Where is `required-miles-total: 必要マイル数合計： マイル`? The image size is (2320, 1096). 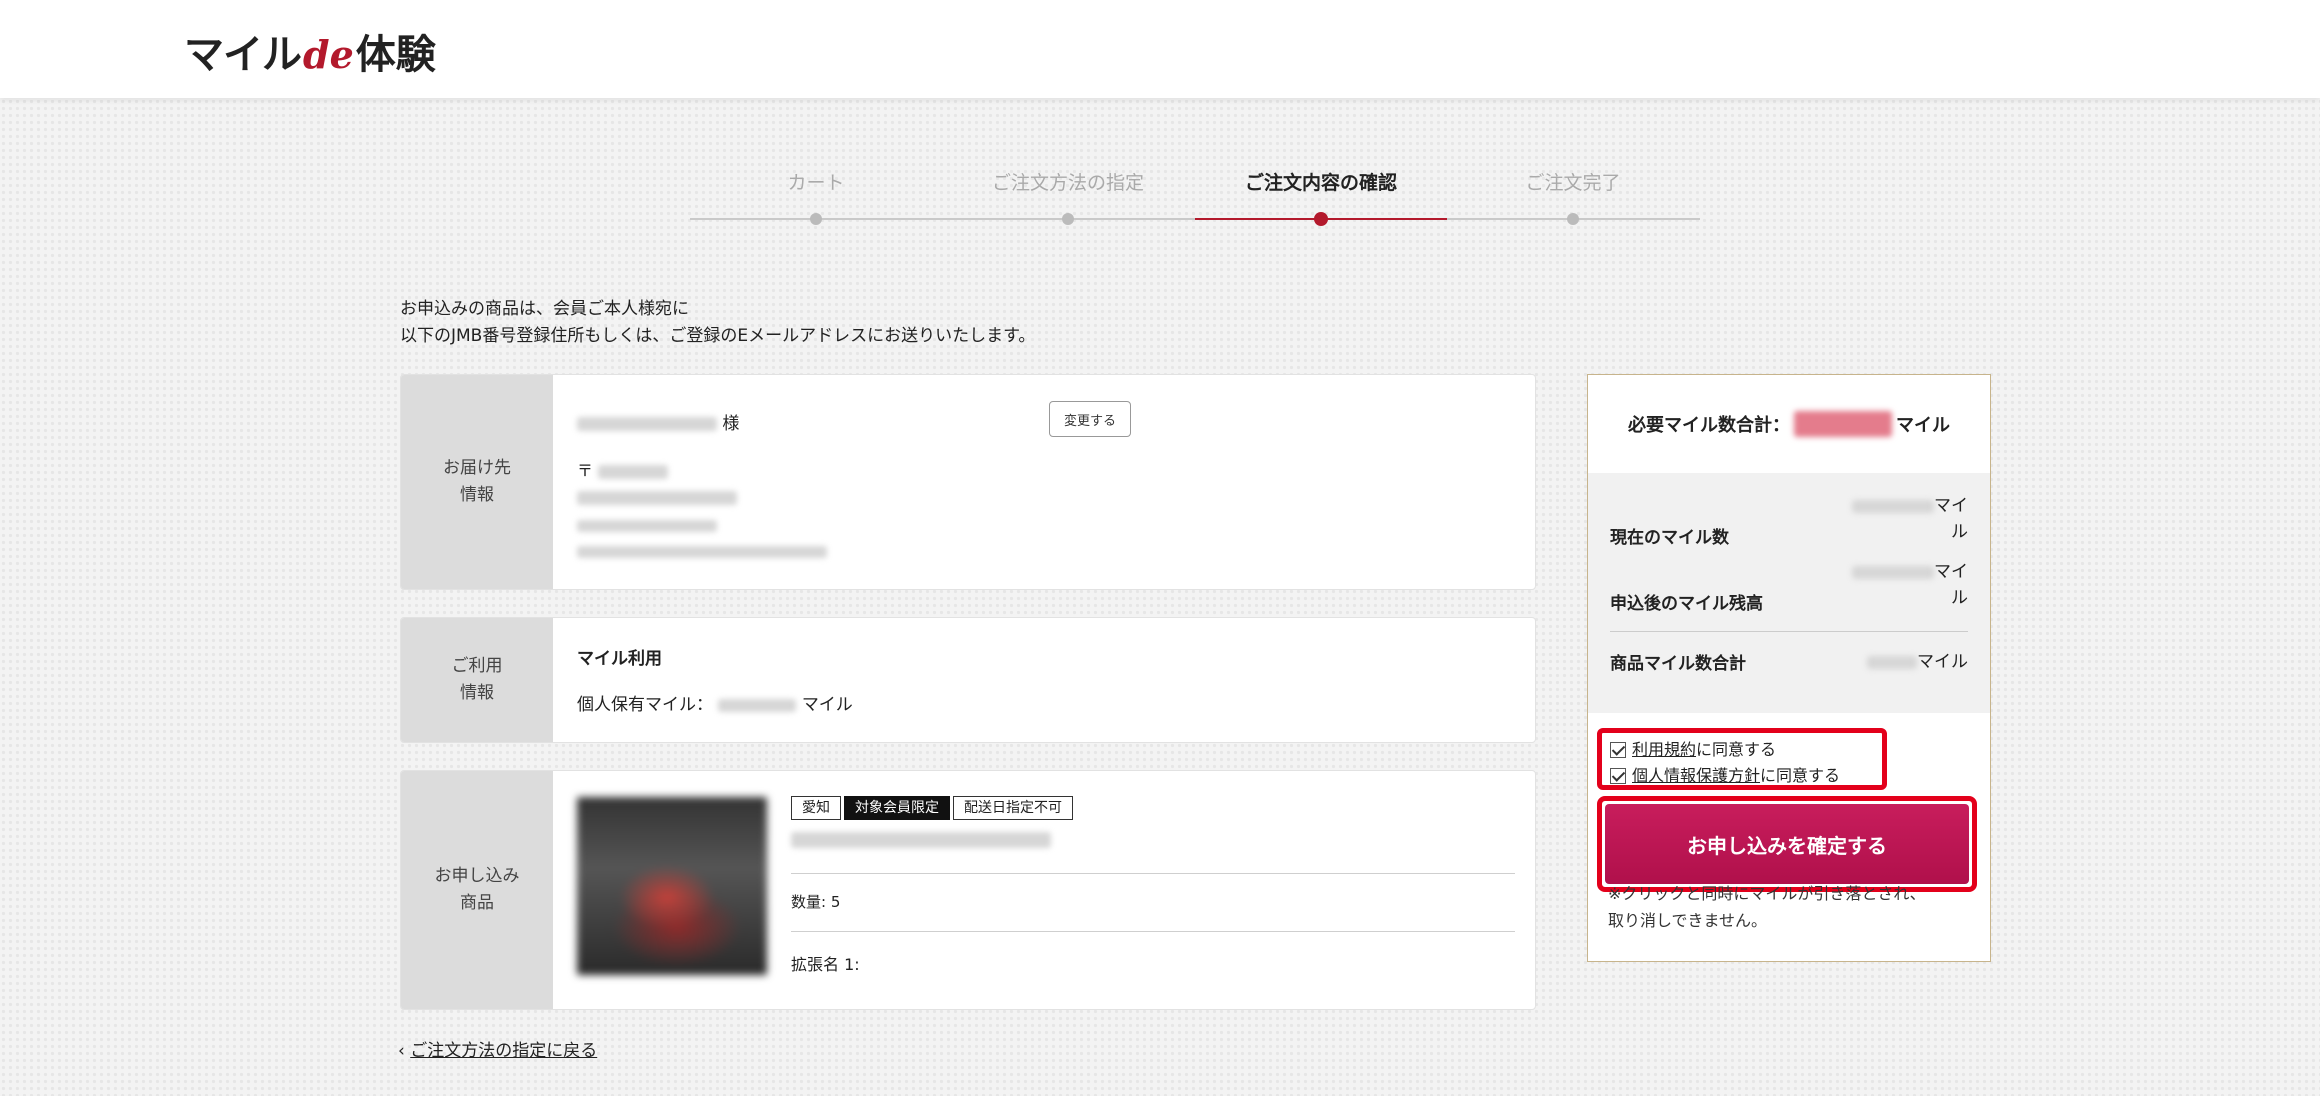 required-miles-total: 必要マイル数合計： マイル is located at coordinates (1789, 424).